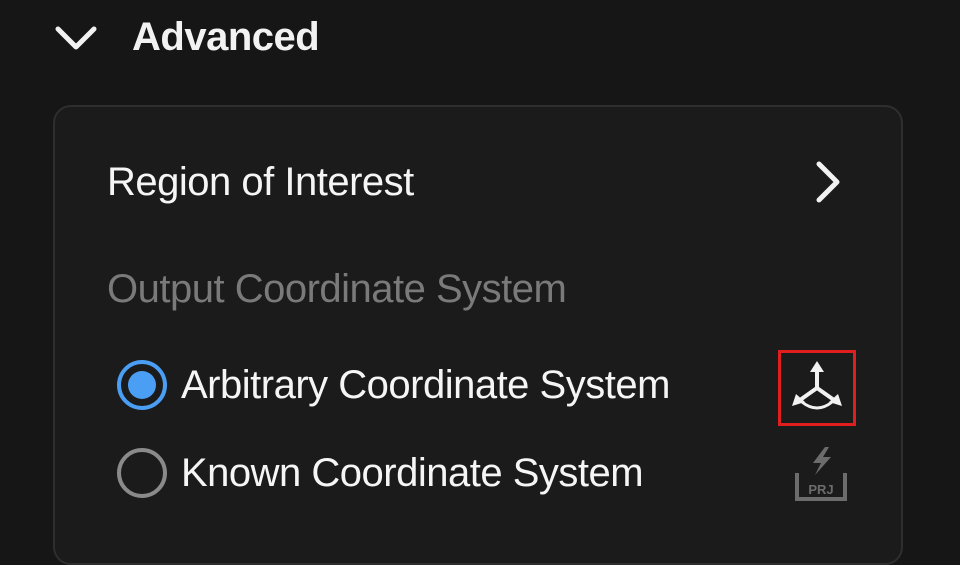 The height and width of the screenshot is (565, 960). I want to click on chevron-right-icon, so click(827, 182).